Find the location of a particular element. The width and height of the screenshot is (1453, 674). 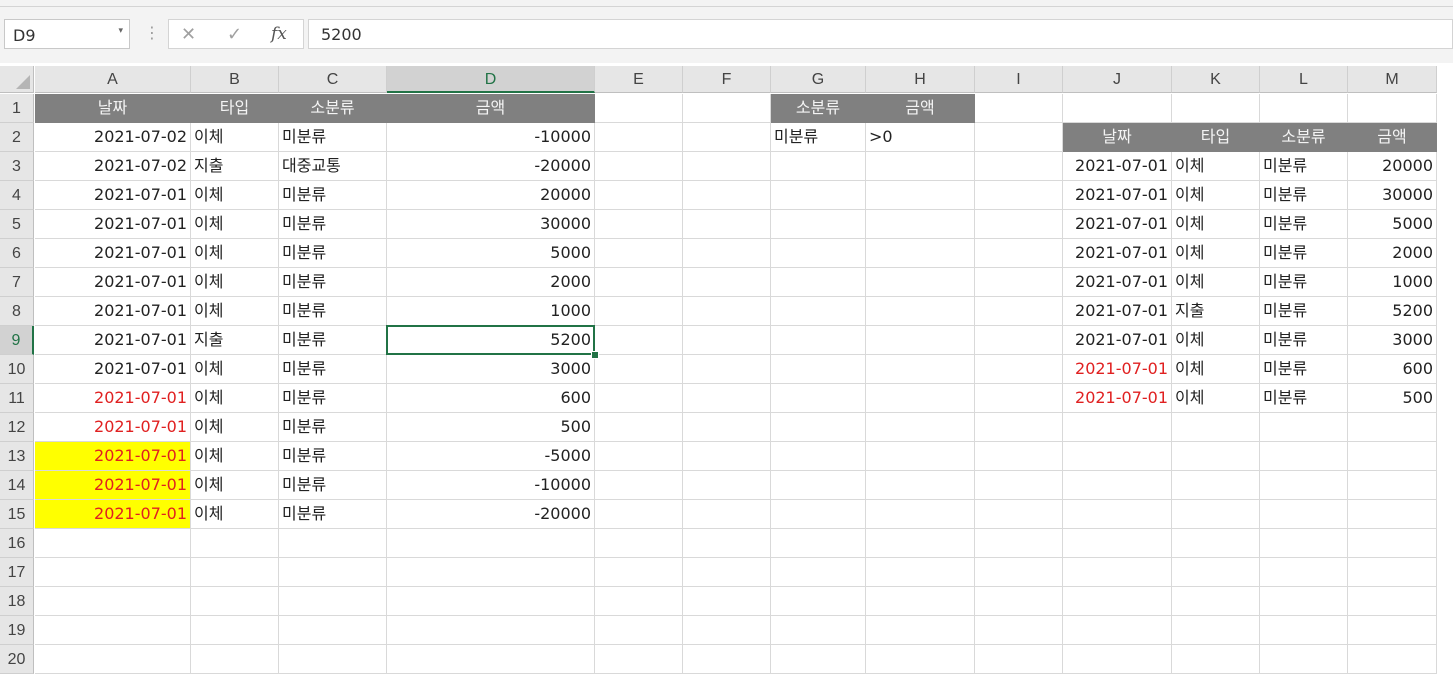

cell-m17 is located at coordinates (1392, 572).